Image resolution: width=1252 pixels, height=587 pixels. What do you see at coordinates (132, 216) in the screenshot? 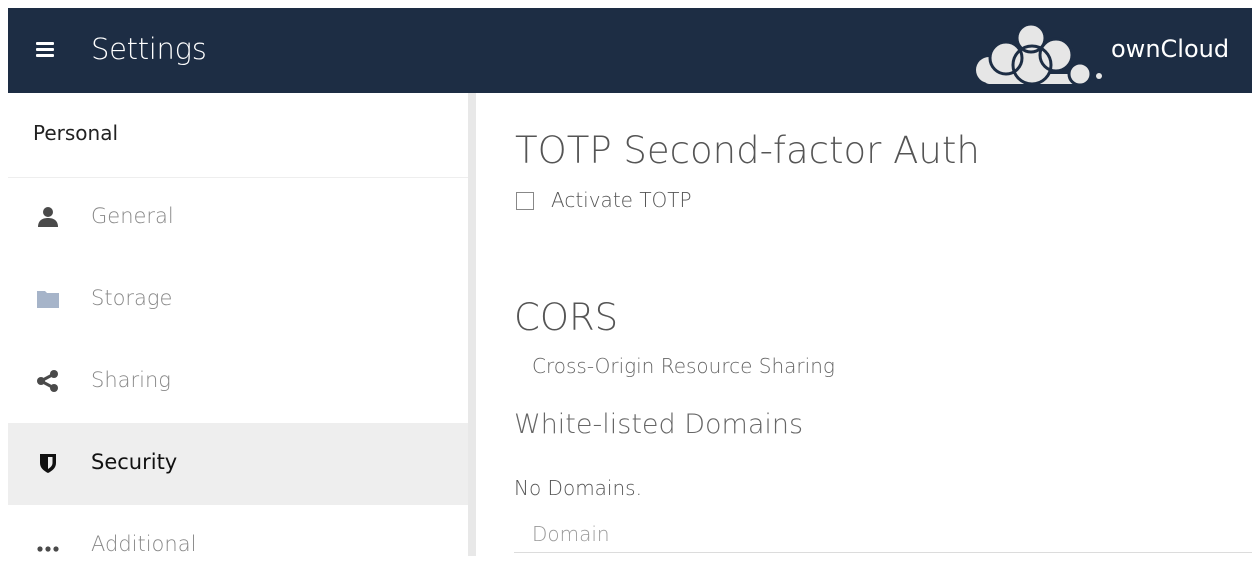
I see `sidebar-item-label: General` at bounding box center [132, 216].